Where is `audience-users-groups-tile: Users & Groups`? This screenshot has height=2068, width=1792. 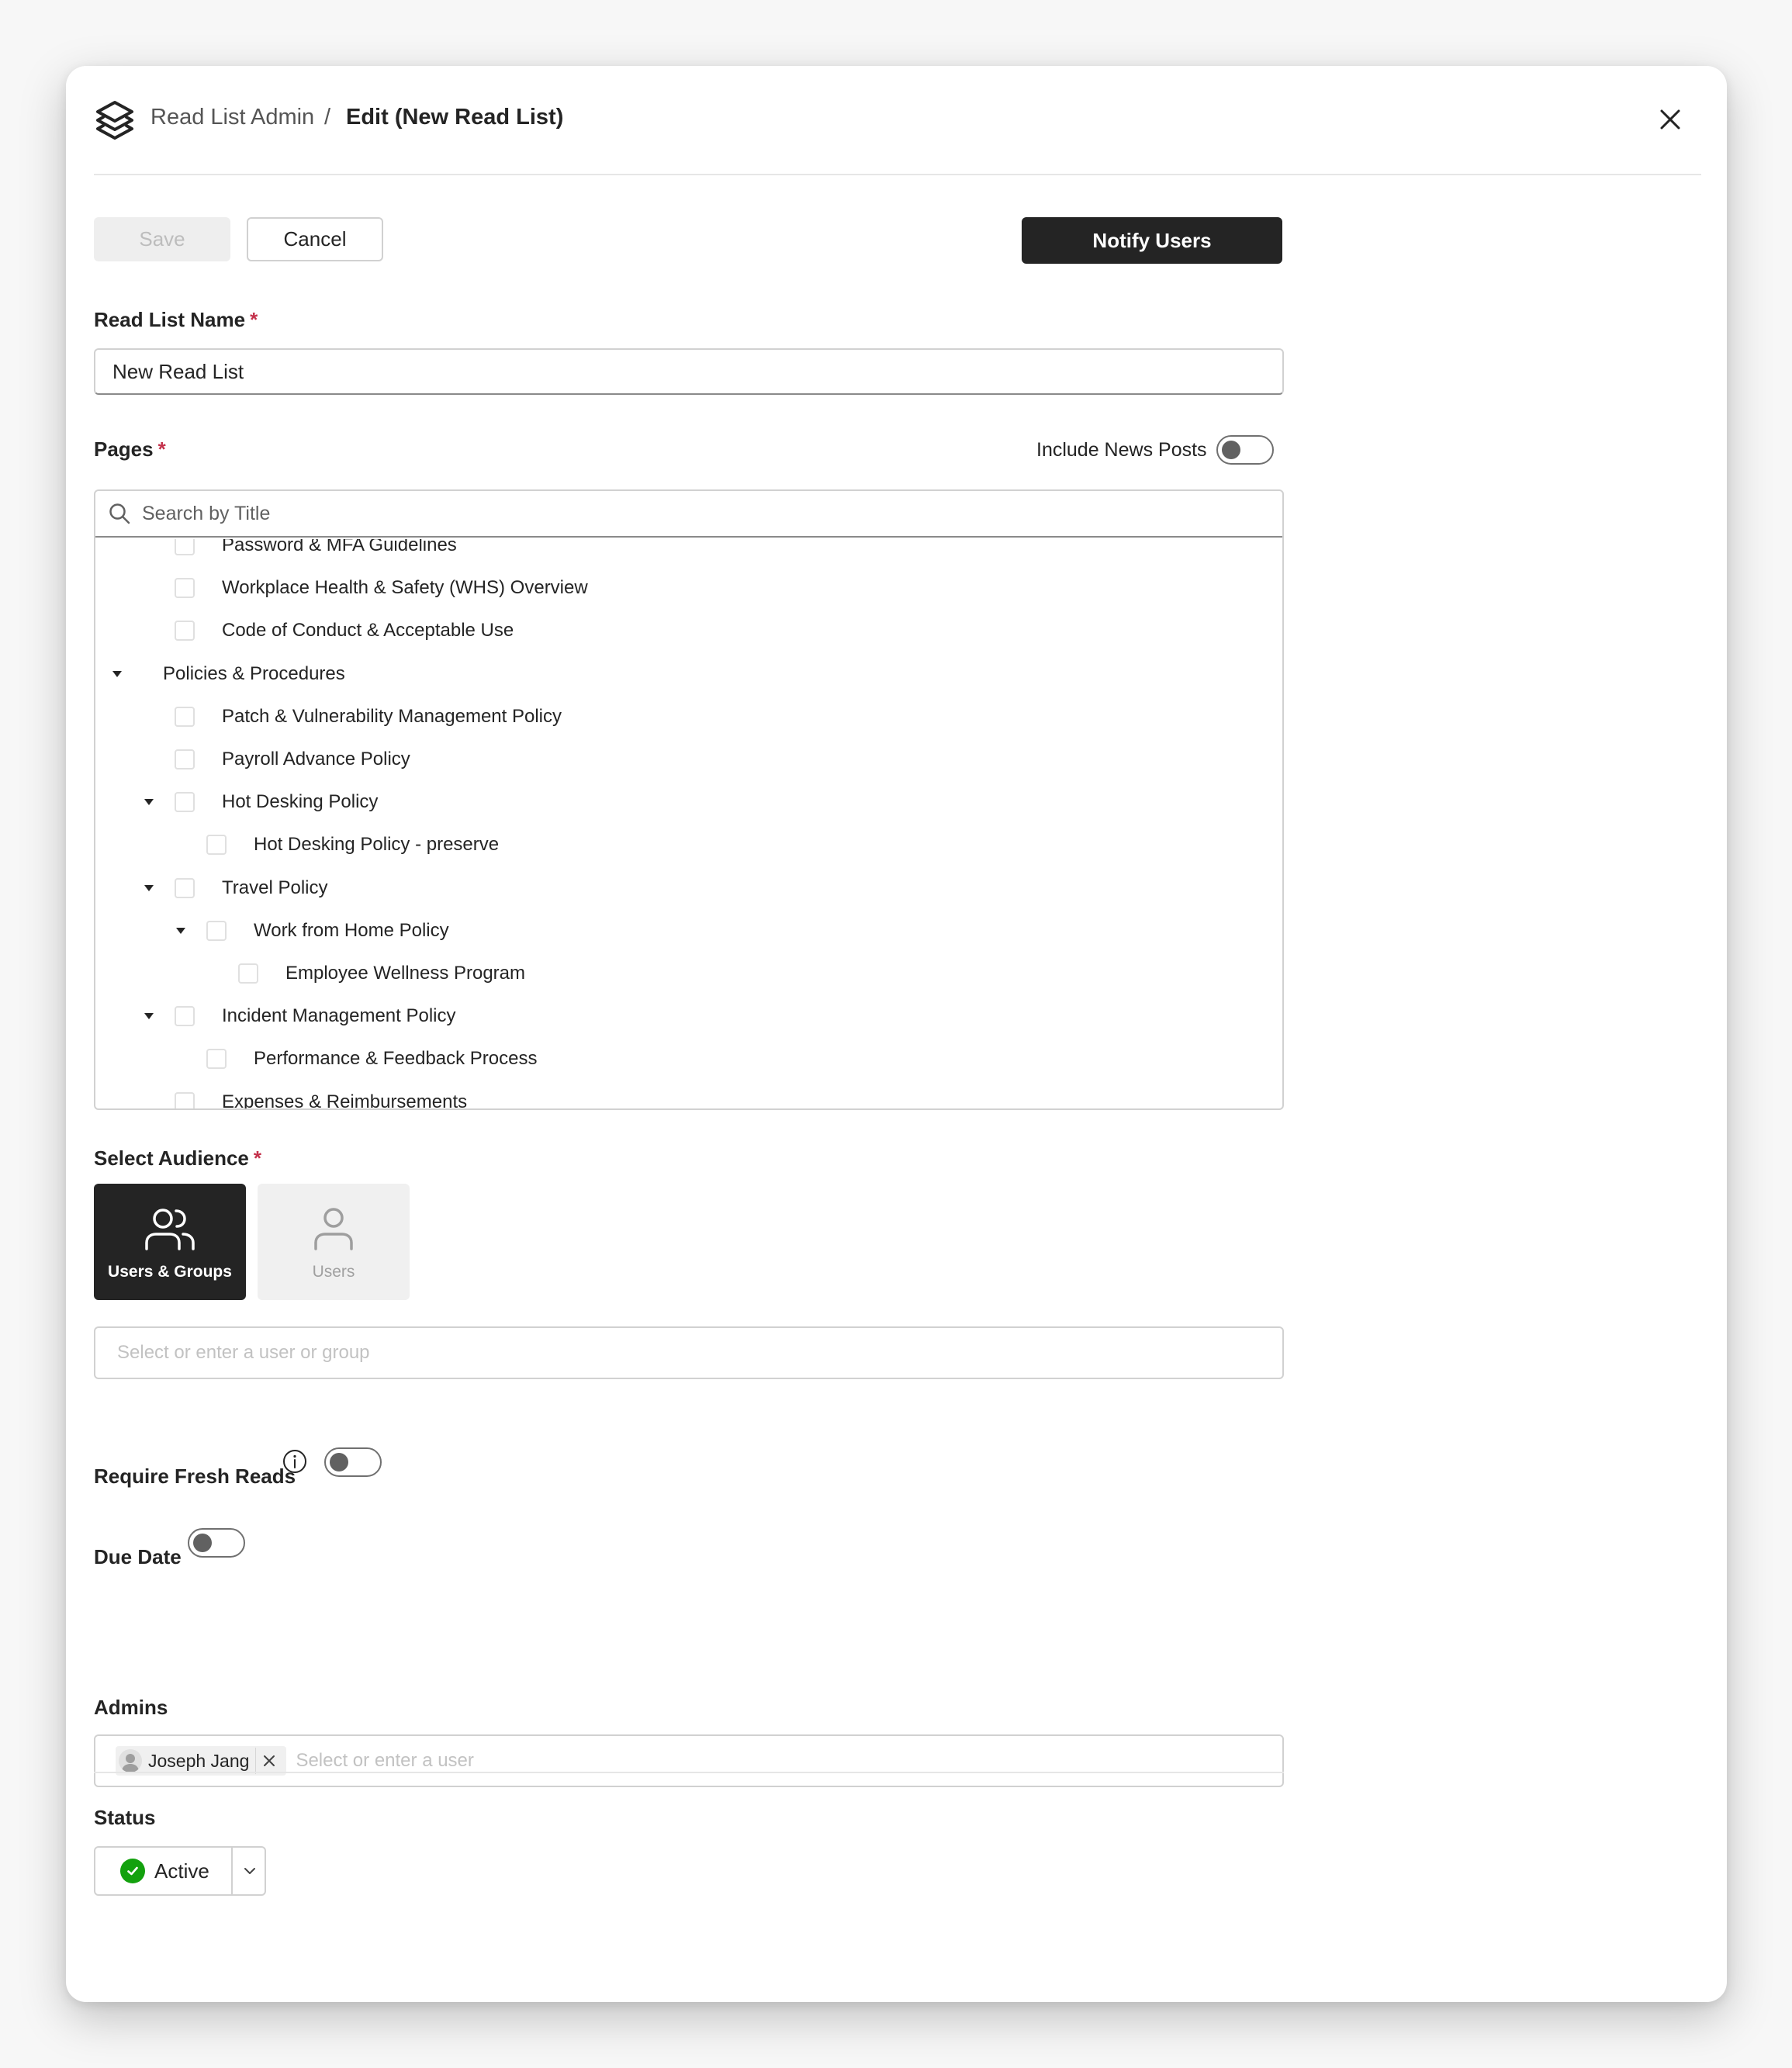 audience-users-groups-tile: Users & Groups is located at coordinates (170, 1242).